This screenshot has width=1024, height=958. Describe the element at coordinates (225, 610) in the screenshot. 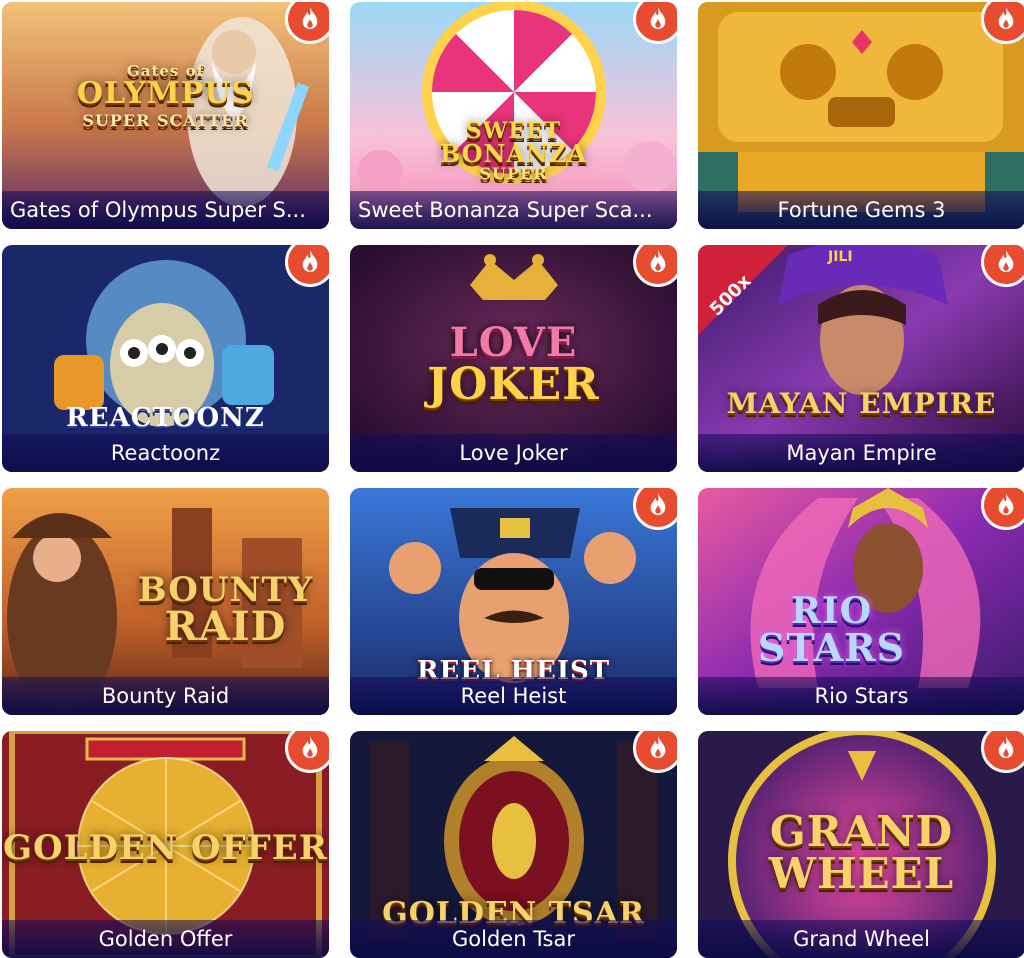

I see `game-logo: BOUNTY RAID` at that location.